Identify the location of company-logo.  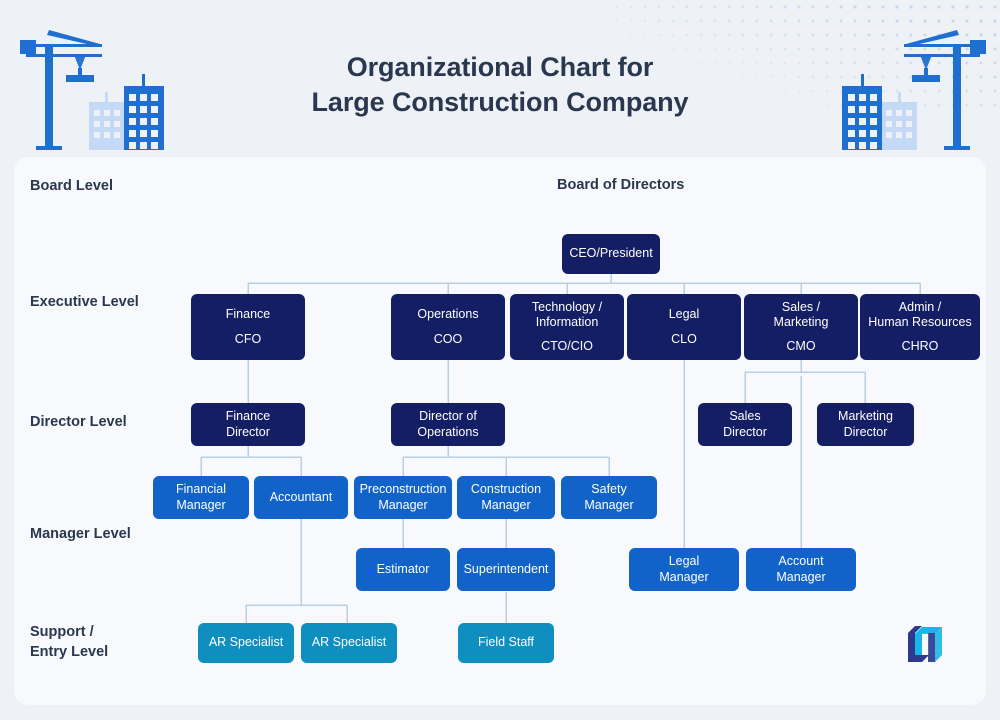
(925, 644).